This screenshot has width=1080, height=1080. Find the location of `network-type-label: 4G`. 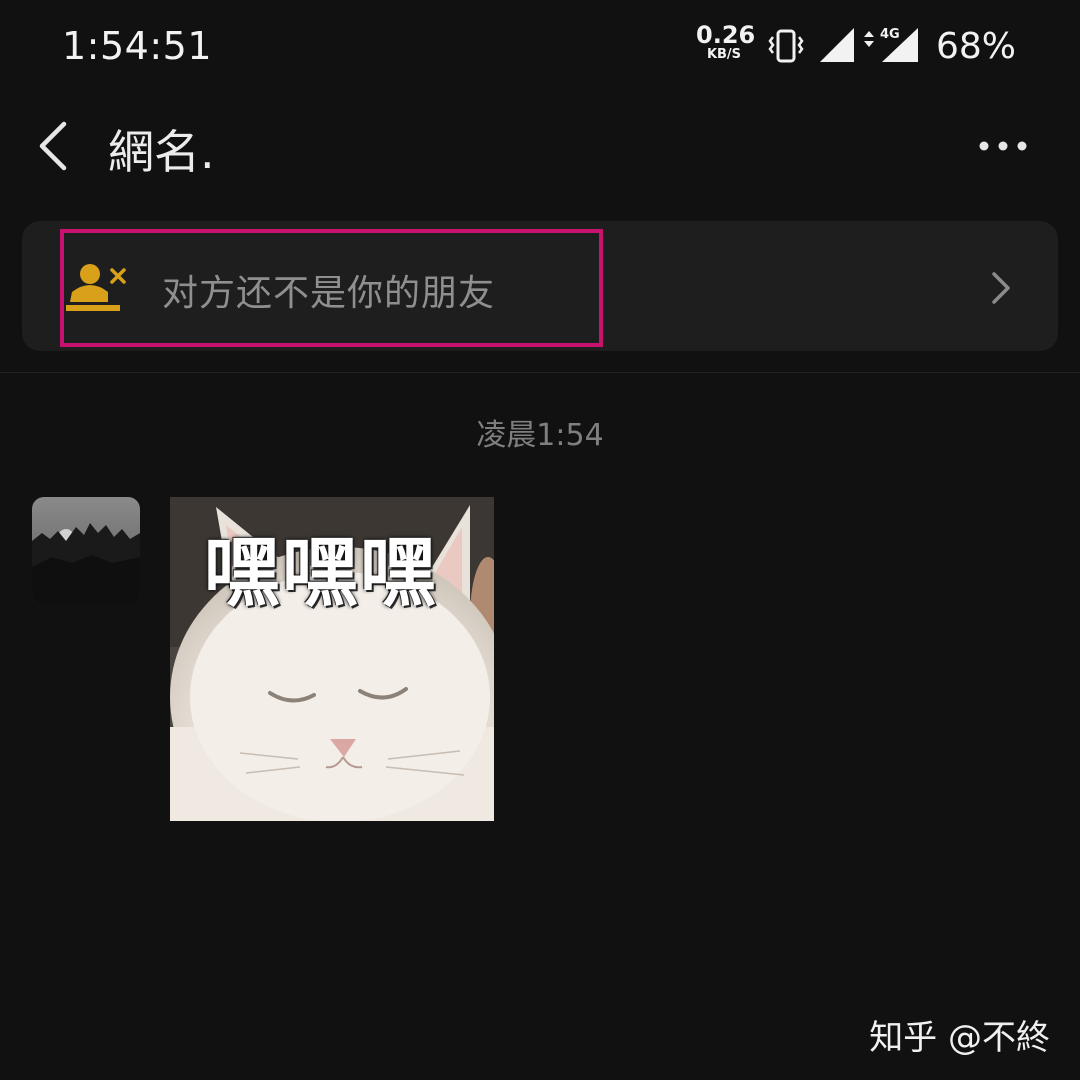

network-type-label: 4G is located at coordinates (890, 34).